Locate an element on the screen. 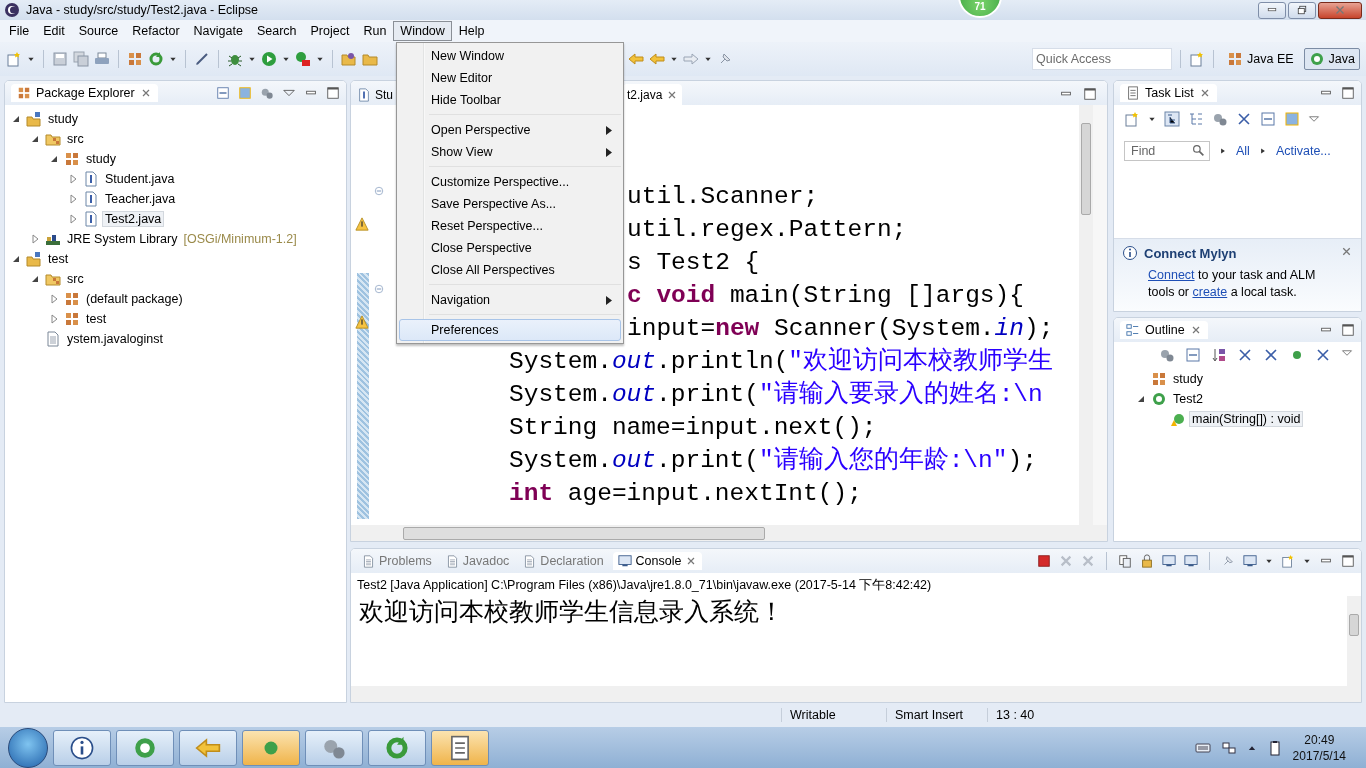  window-title: Java - study/src/study/Test2.java - Eclipse is located at coordinates (142, 10).